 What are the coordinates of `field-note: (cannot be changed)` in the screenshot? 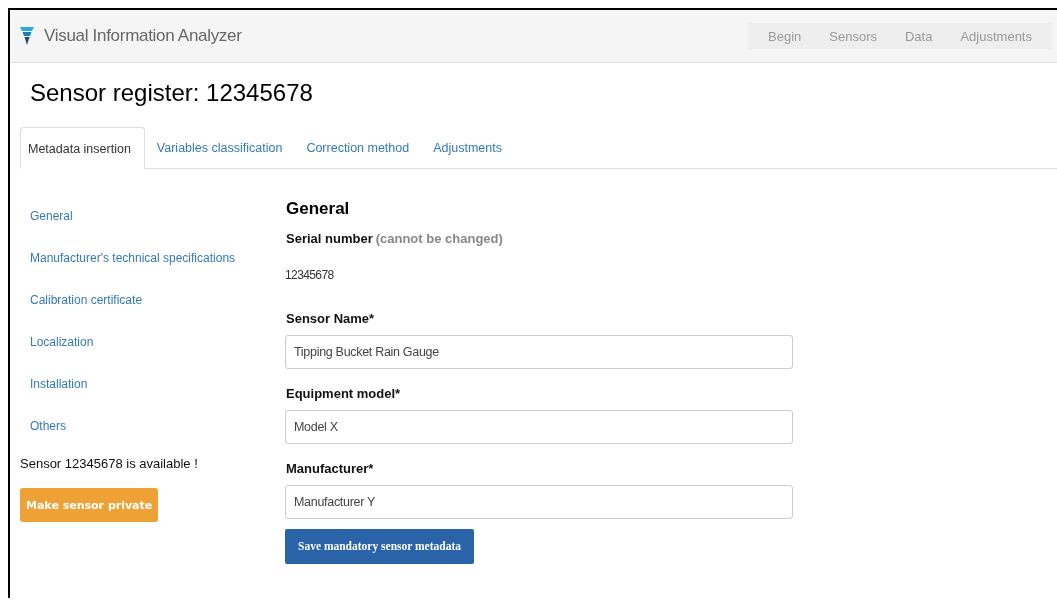 It's located at (439, 238).